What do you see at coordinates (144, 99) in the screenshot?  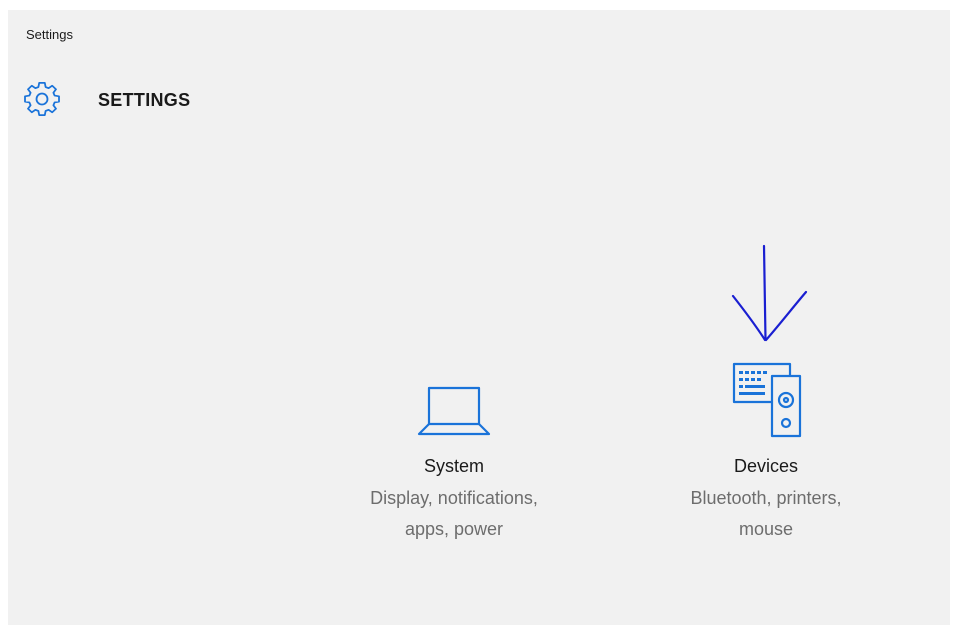 I see `page-title: SETTINGS` at bounding box center [144, 99].